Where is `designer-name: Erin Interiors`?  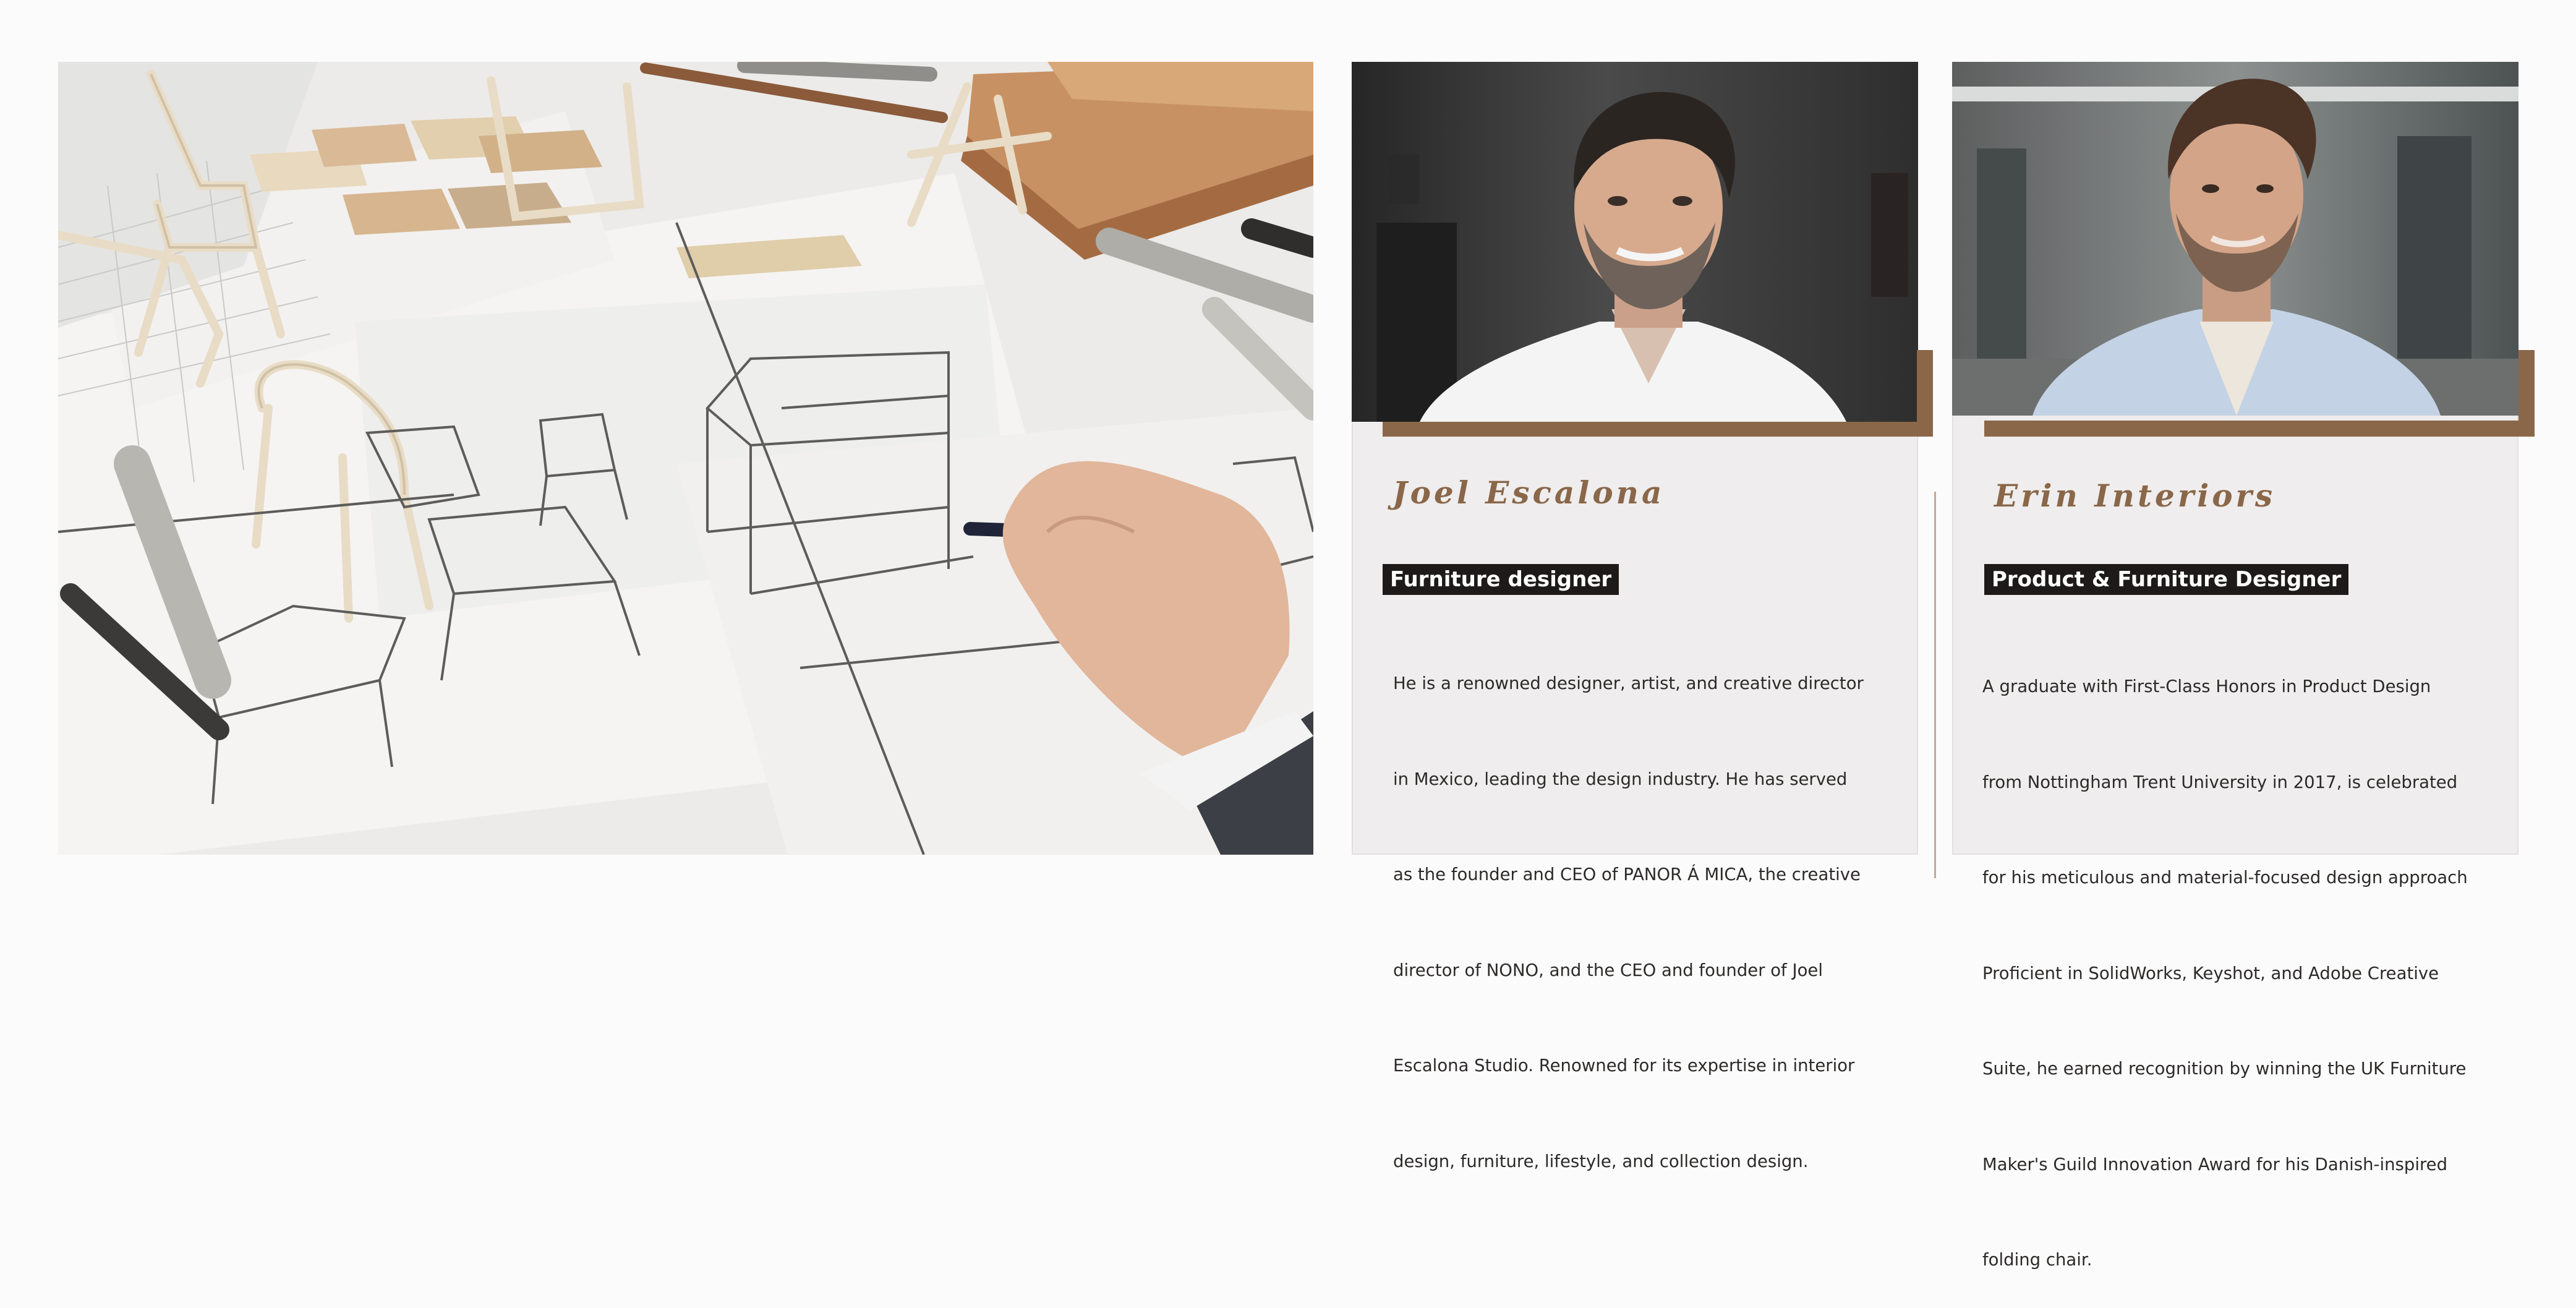
designer-name: Erin Interiors is located at coordinates (2135, 495).